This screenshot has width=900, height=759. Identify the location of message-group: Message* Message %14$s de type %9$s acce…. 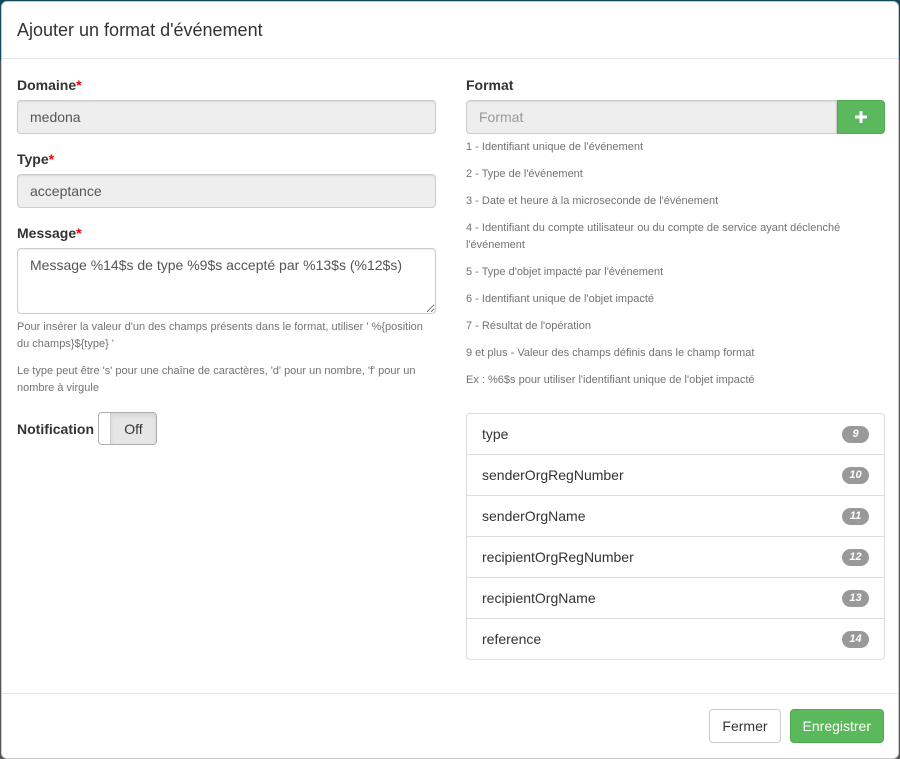
(226, 310).